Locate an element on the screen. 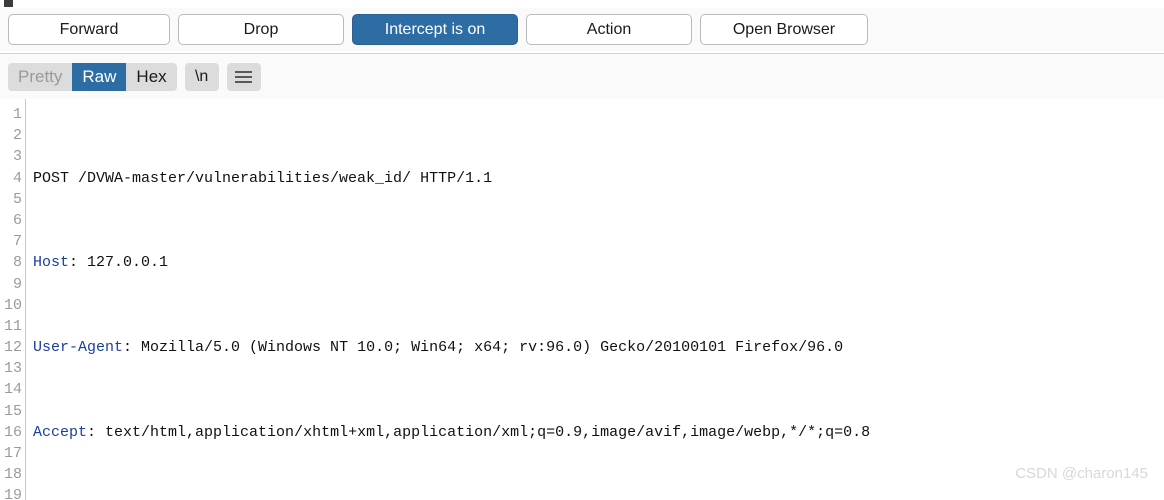 Image resolution: width=1164 pixels, height=500 pixels. tab-hex: Hex is located at coordinates (151, 76).